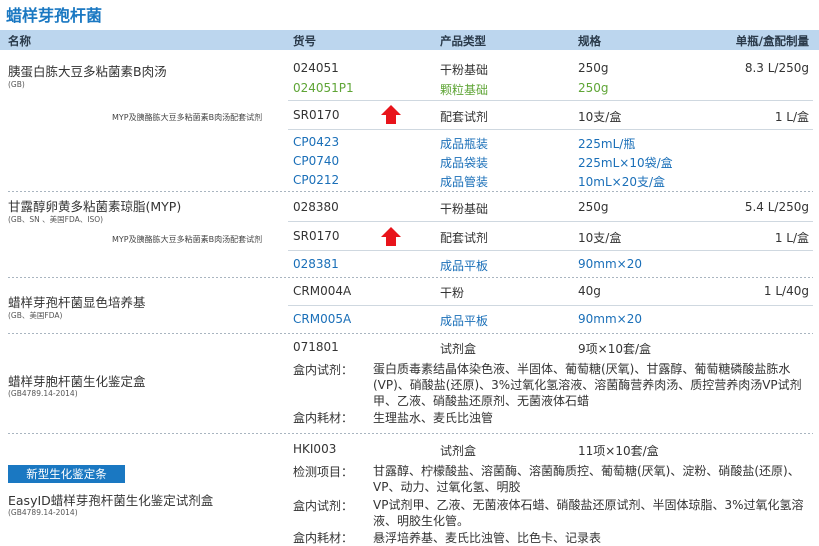 The height and width of the screenshot is (546, 819). Describe the element at coordinates (16, 84) in the screenshot. I see `product-standard: (GB)` at that location.